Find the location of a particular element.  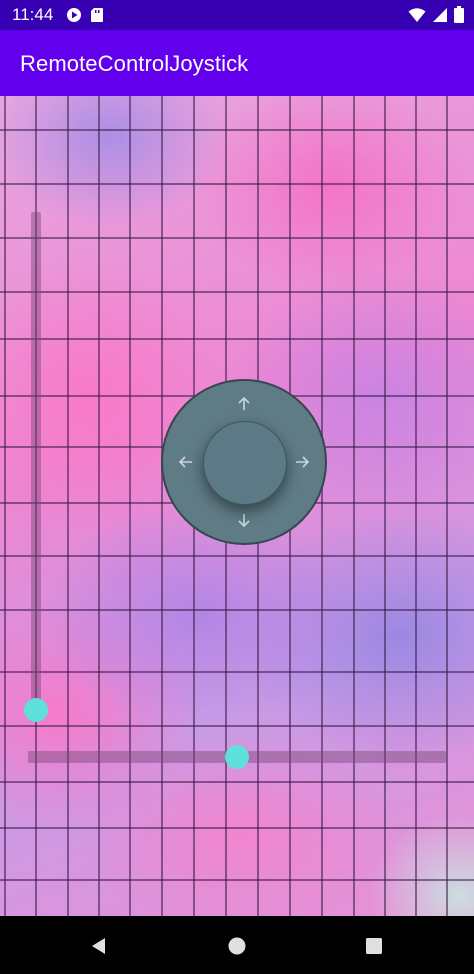

arrow-down-icon is located at coordinates (244, 520).